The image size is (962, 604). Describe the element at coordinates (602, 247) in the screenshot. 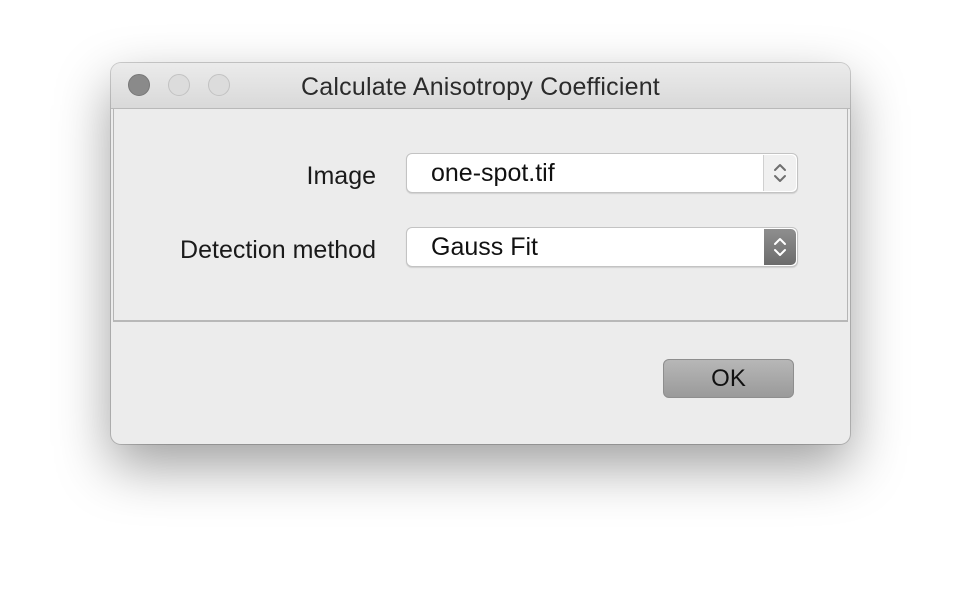

I see `detection-method-select: Gauss Fit` at that location.